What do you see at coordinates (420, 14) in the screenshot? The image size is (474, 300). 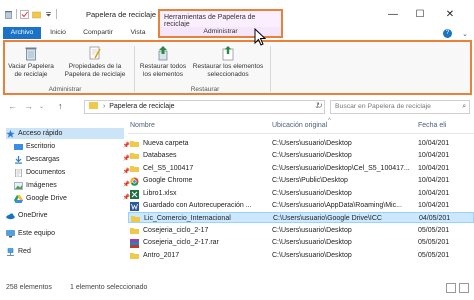 I see `maximize-button: ☐` at bounding box center [420, 14].